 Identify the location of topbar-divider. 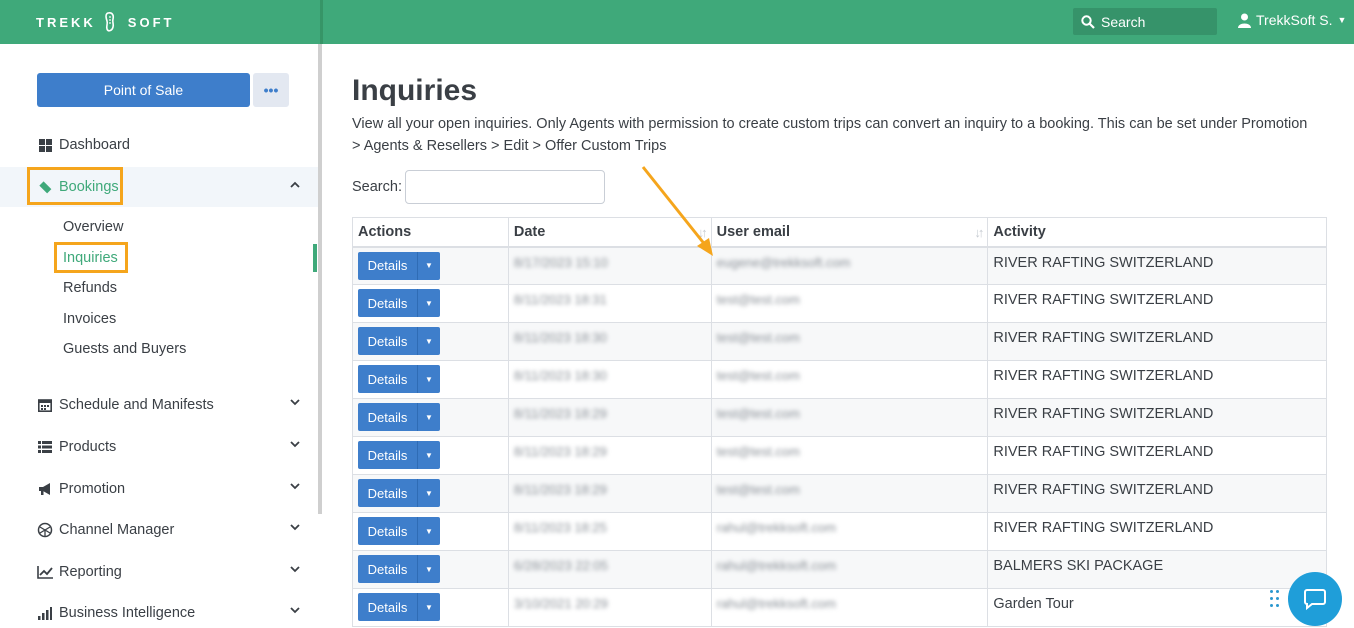
(321, 22).